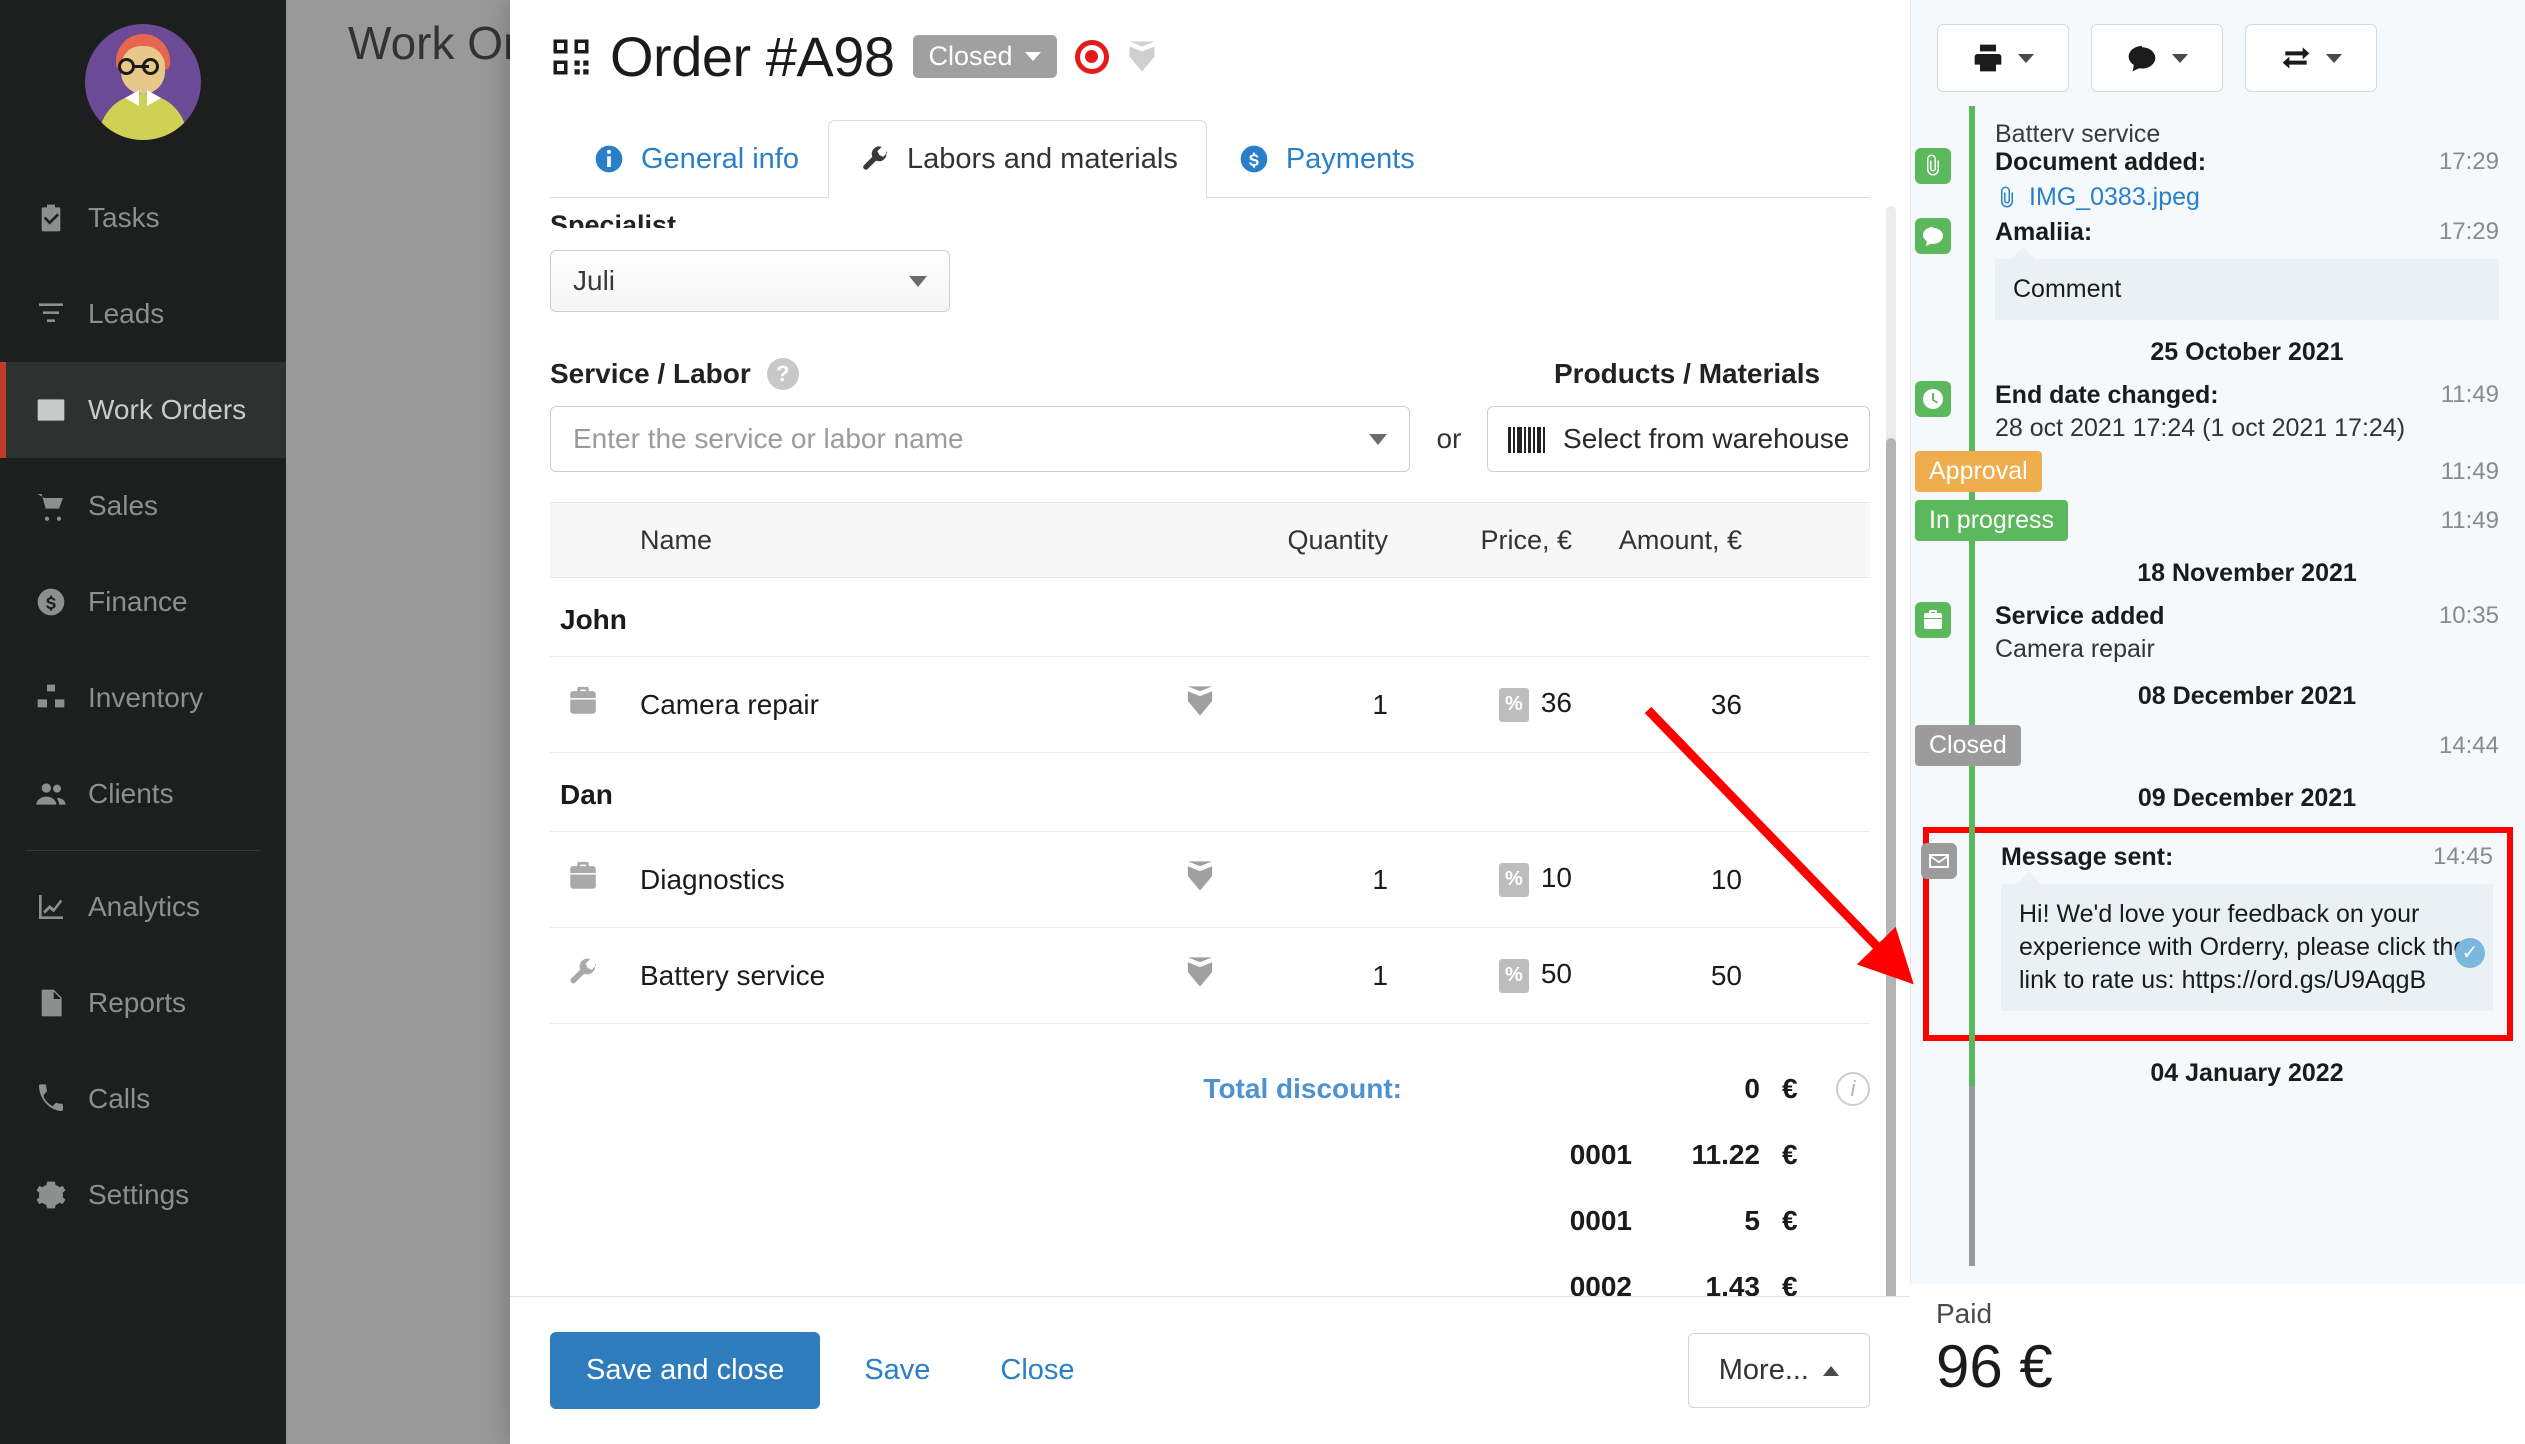 Image resolution: width=2525 pixels, height=1444 pixels. I want to click on modal-scrollbar-thumb, so click(1891, 867).